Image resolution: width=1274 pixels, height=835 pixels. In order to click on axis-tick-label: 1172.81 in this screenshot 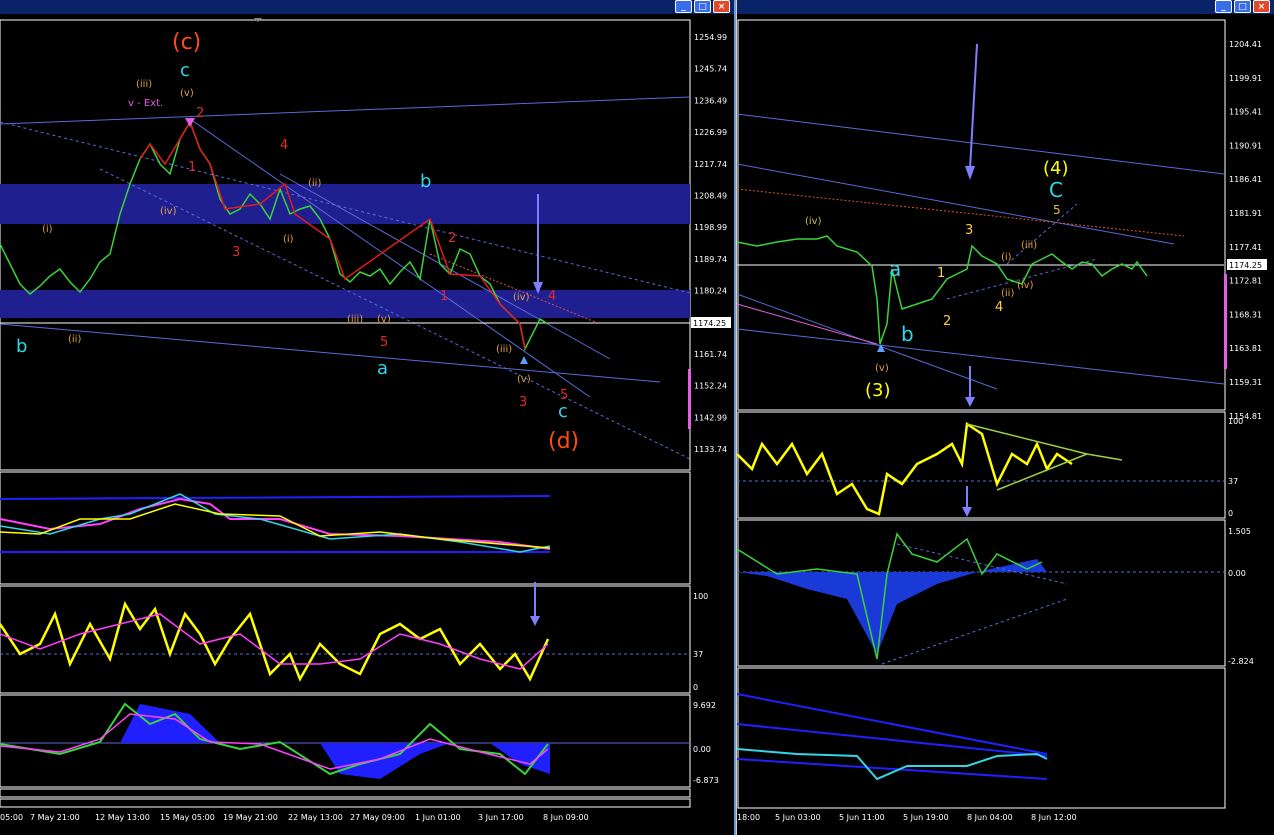, I will do `click(1245, 281)`.